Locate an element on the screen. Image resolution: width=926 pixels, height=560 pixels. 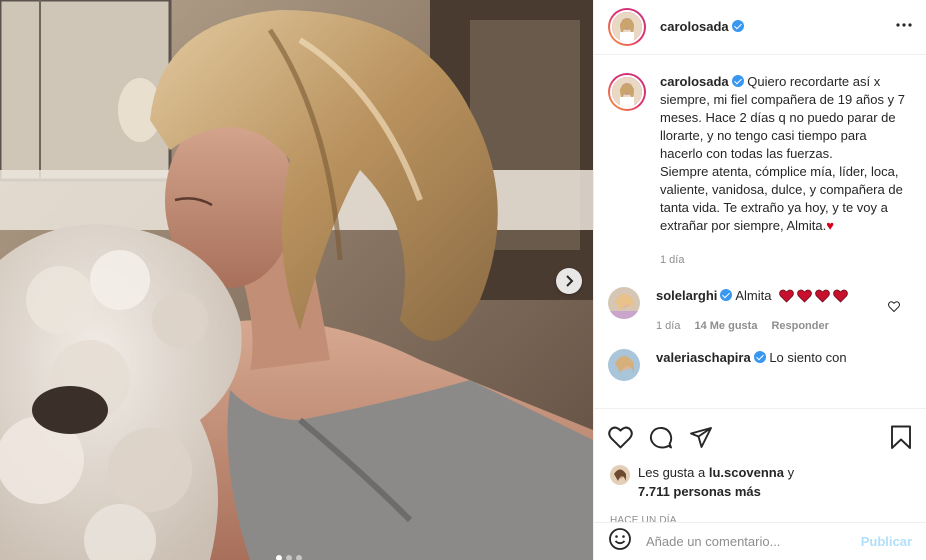
comment-hearts is located at coordinates (813, 296).